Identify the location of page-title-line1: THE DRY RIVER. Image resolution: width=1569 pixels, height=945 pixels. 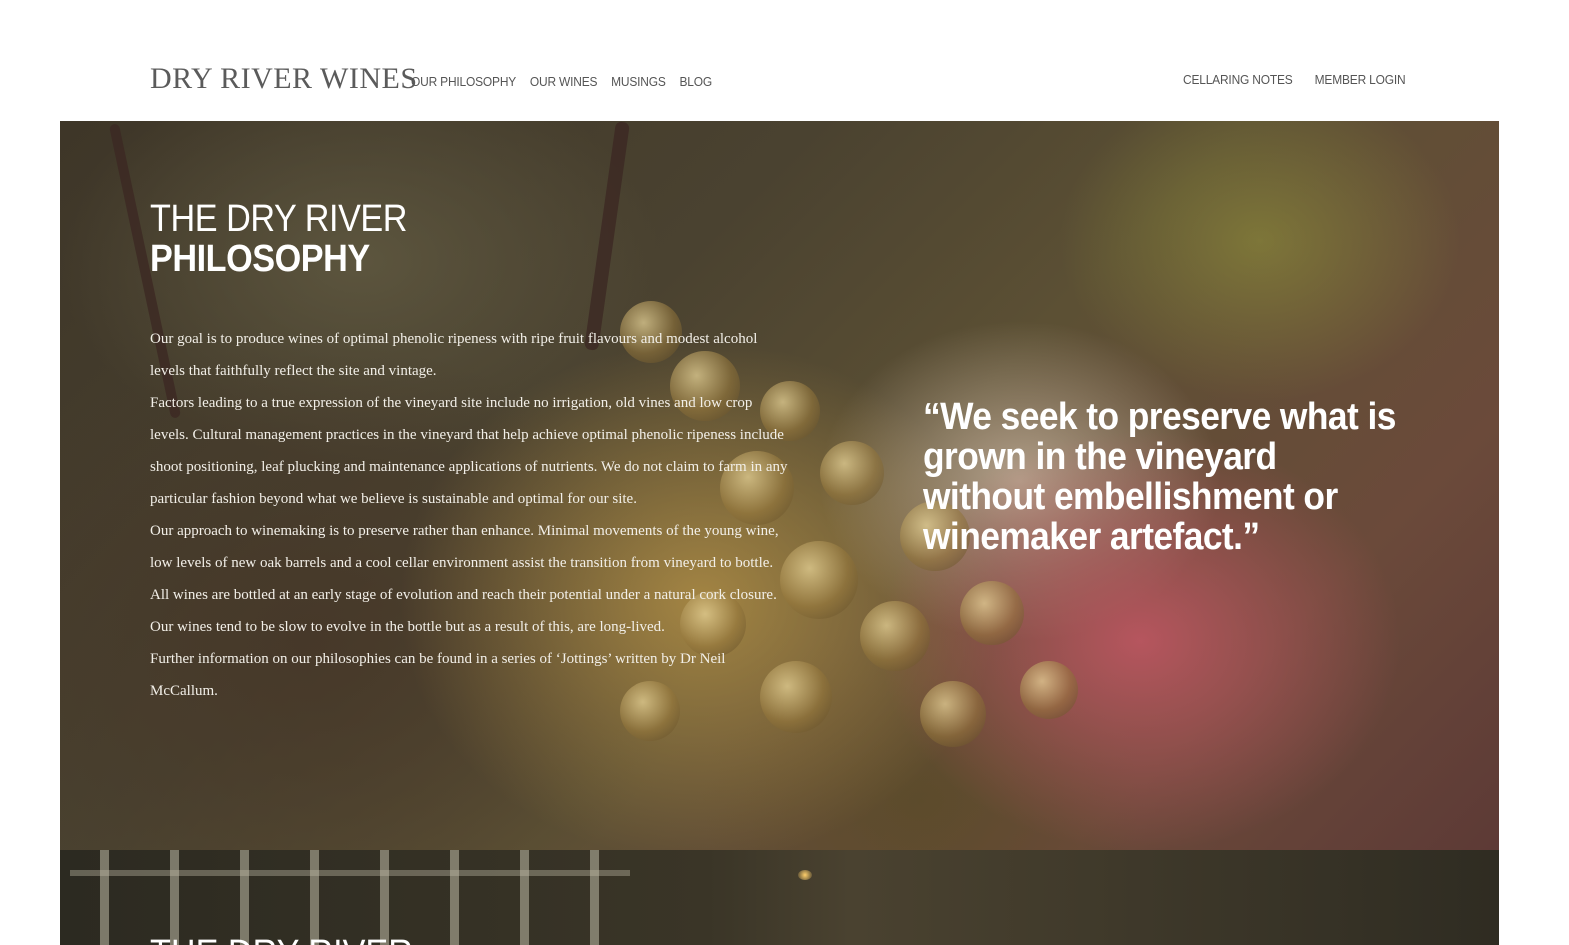
(279, 219).